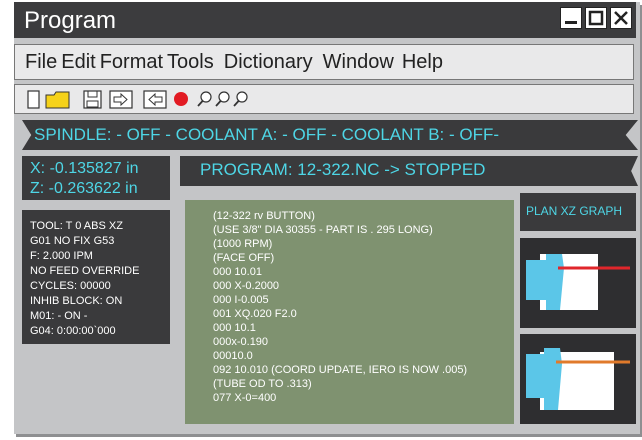 Image resolution: width=642 pixels, height=440 pixels. I want to click on new-document-icon, so click(34, 100).